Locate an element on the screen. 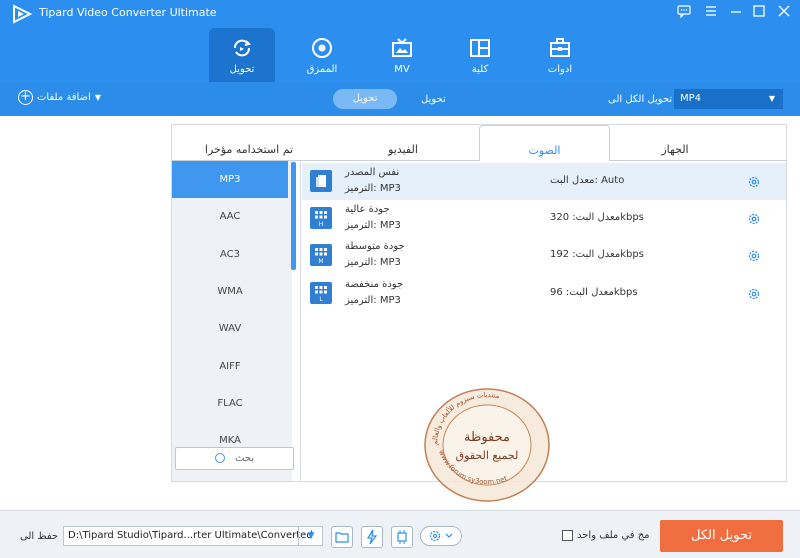 The width and height of the screenshot is (800, 558). tab-mv-label: MV is located at coordinates (402, 69).